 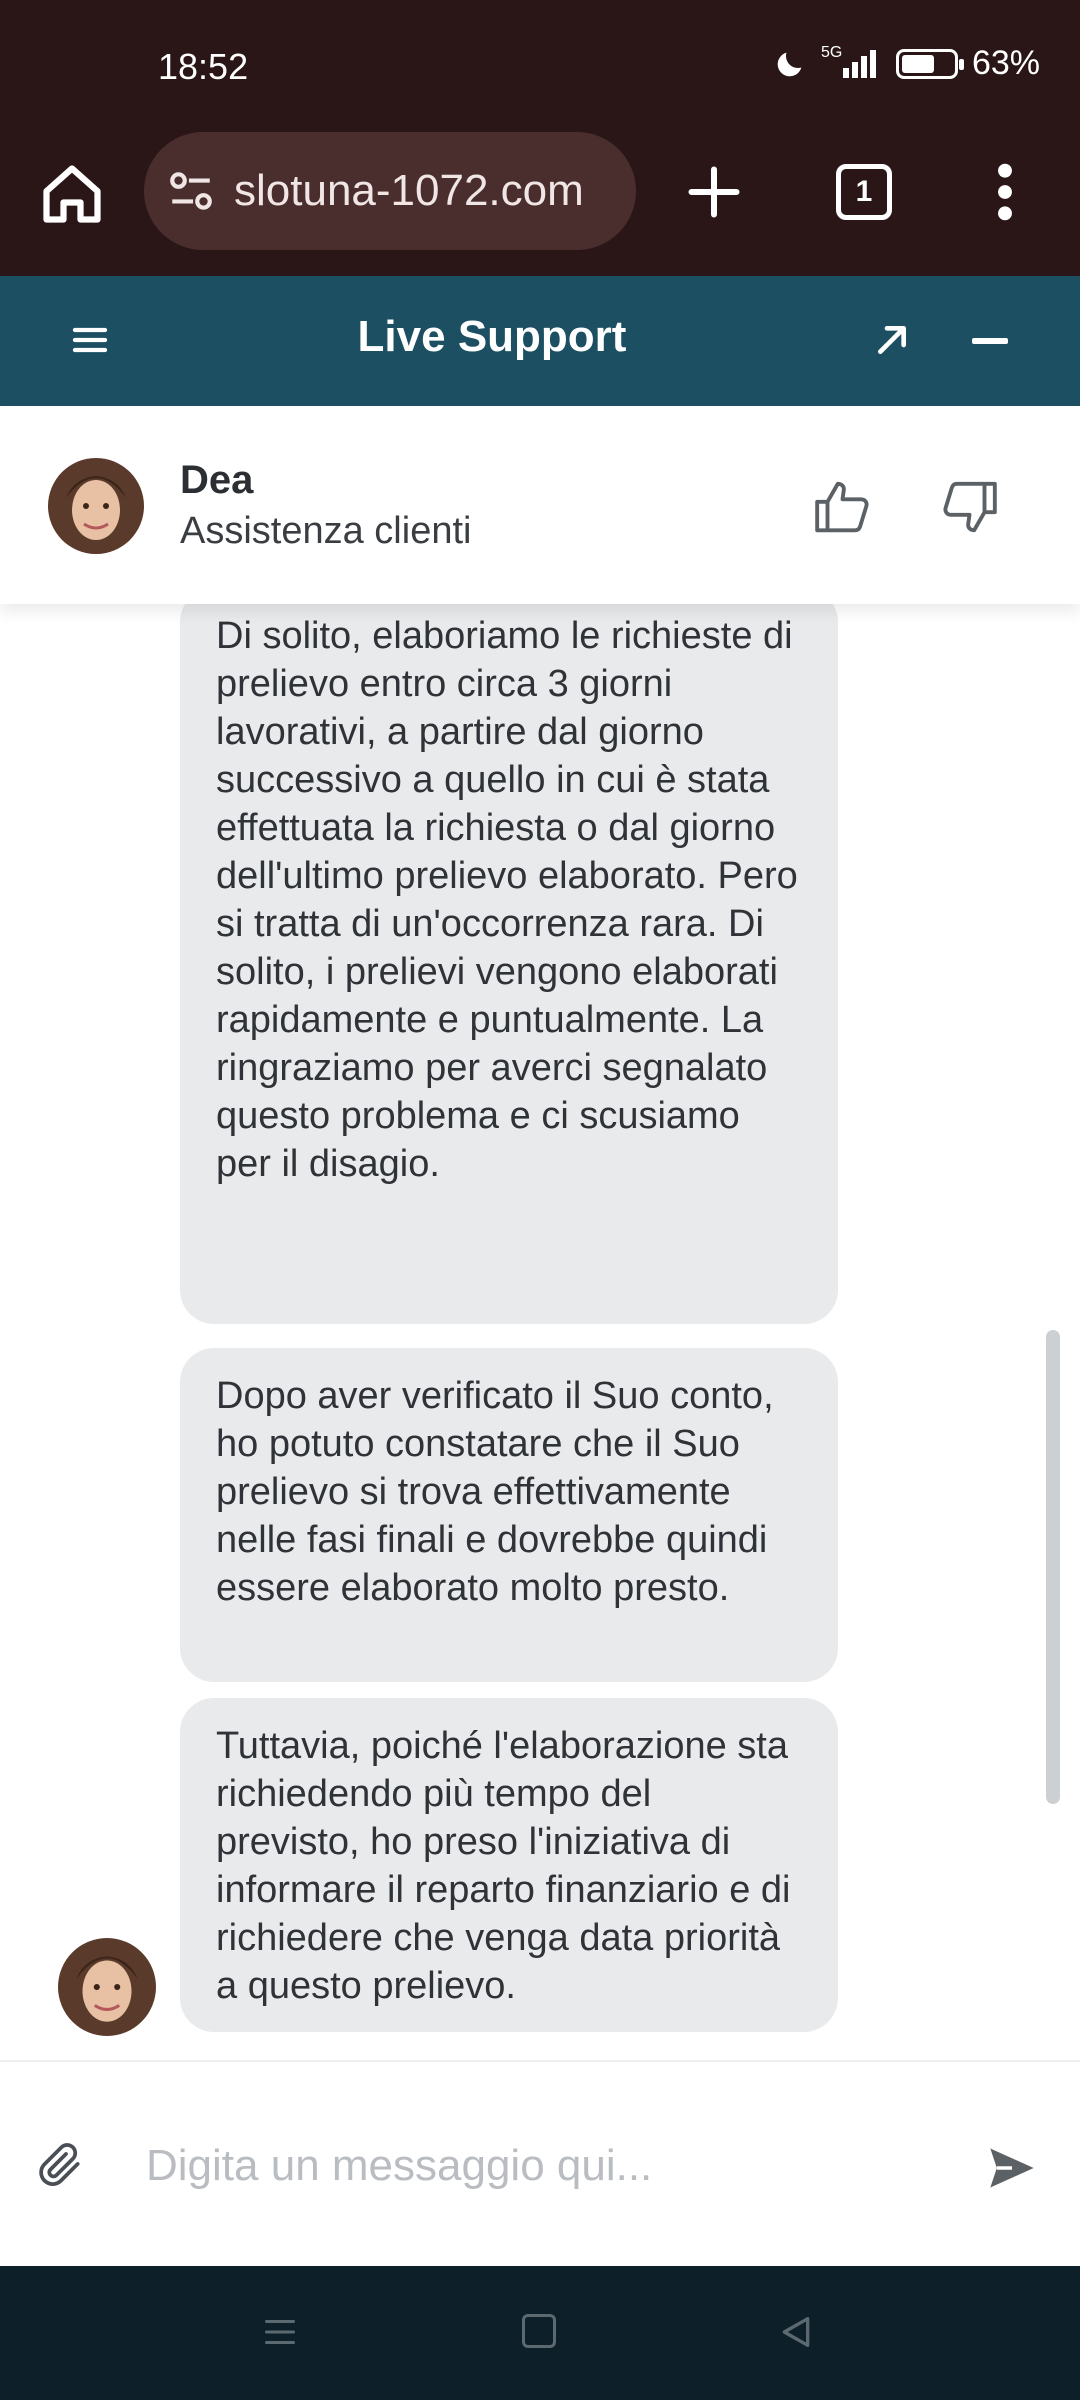 I want to click on agent-header: Dea Assistenza clienti, so click(x=540, y=505).